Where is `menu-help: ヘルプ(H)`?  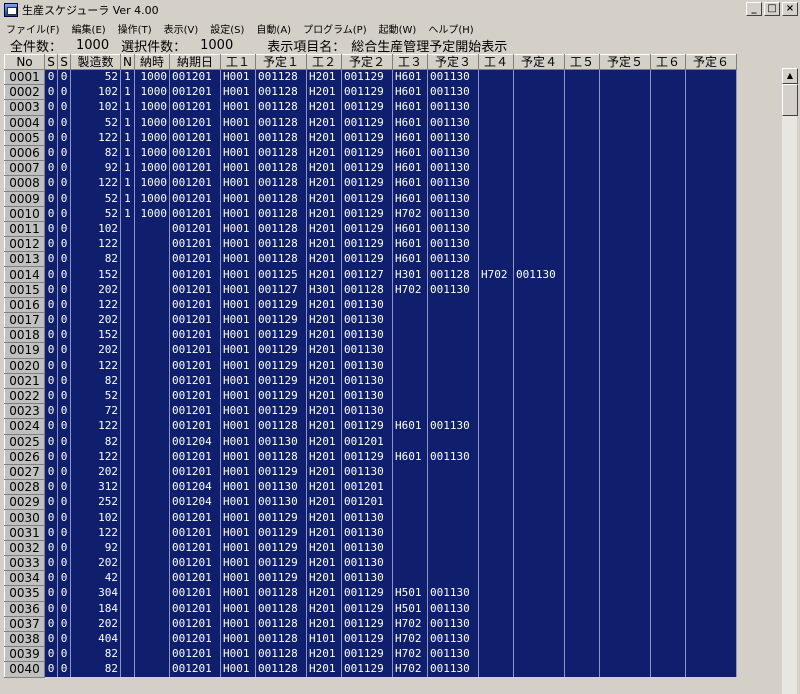 menu-help: ヘルプ(H) is located at coordinates (450, 28).